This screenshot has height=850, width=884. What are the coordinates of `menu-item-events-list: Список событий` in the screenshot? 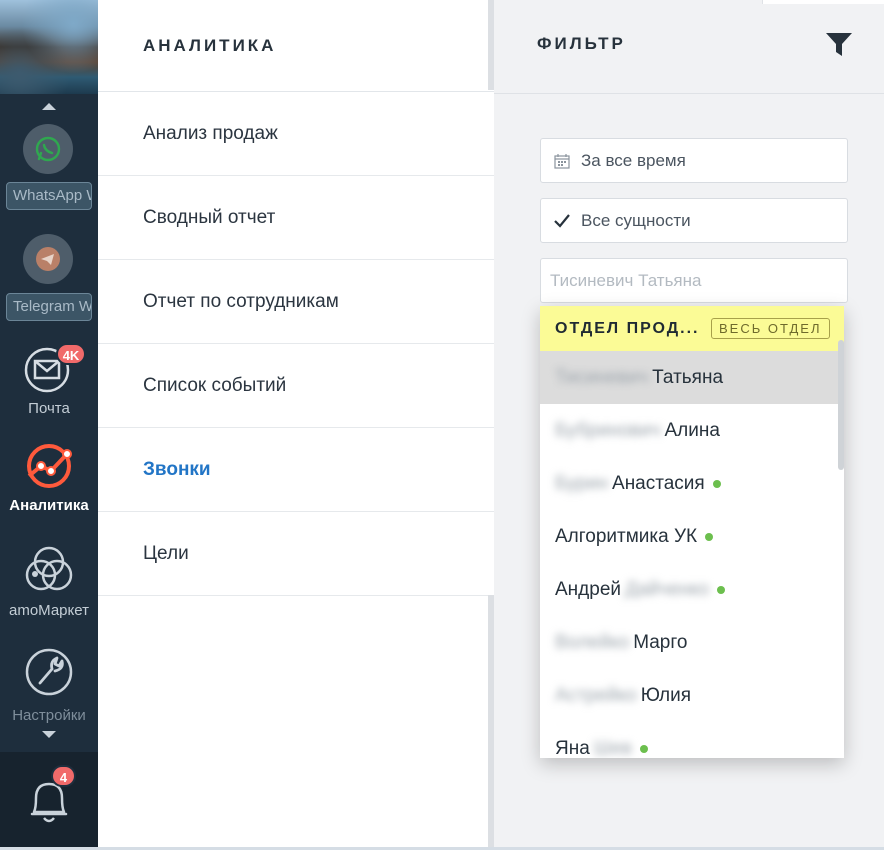 It's located at (296, 386).